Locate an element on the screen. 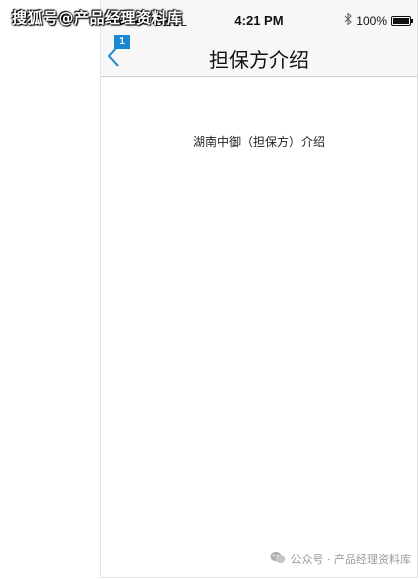  watermark-bottom: 公众号 · 产品经理资料库 is located at coordinates (341, 559).